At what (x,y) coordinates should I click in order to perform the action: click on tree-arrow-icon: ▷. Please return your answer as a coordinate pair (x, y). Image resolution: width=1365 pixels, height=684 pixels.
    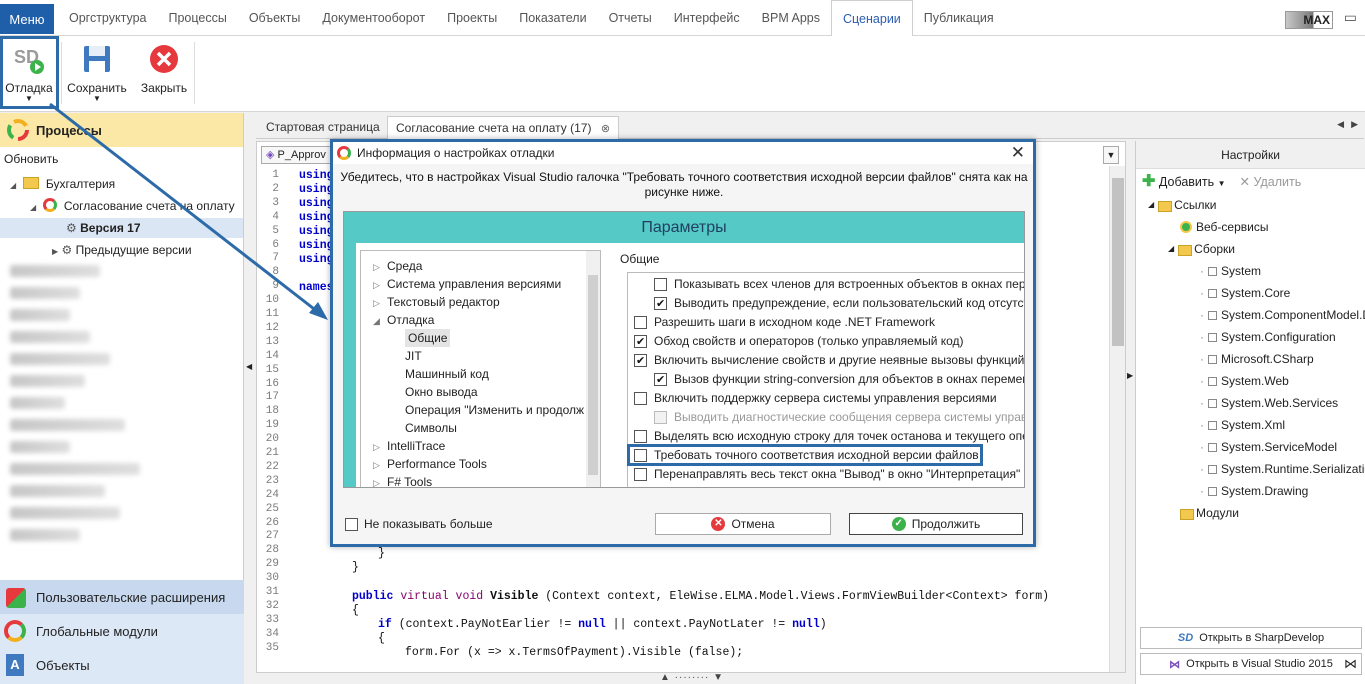
    Looking at the image, I should click on (376, 285).